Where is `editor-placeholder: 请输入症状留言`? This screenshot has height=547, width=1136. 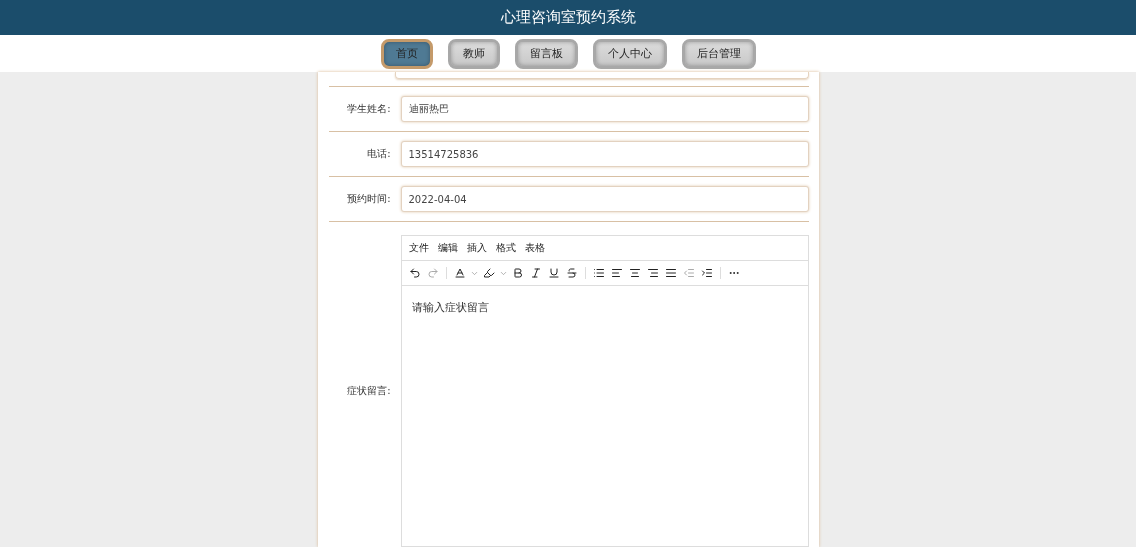
editor-placeholder: 请输入症状留言 is located at coordinates (450, 307).